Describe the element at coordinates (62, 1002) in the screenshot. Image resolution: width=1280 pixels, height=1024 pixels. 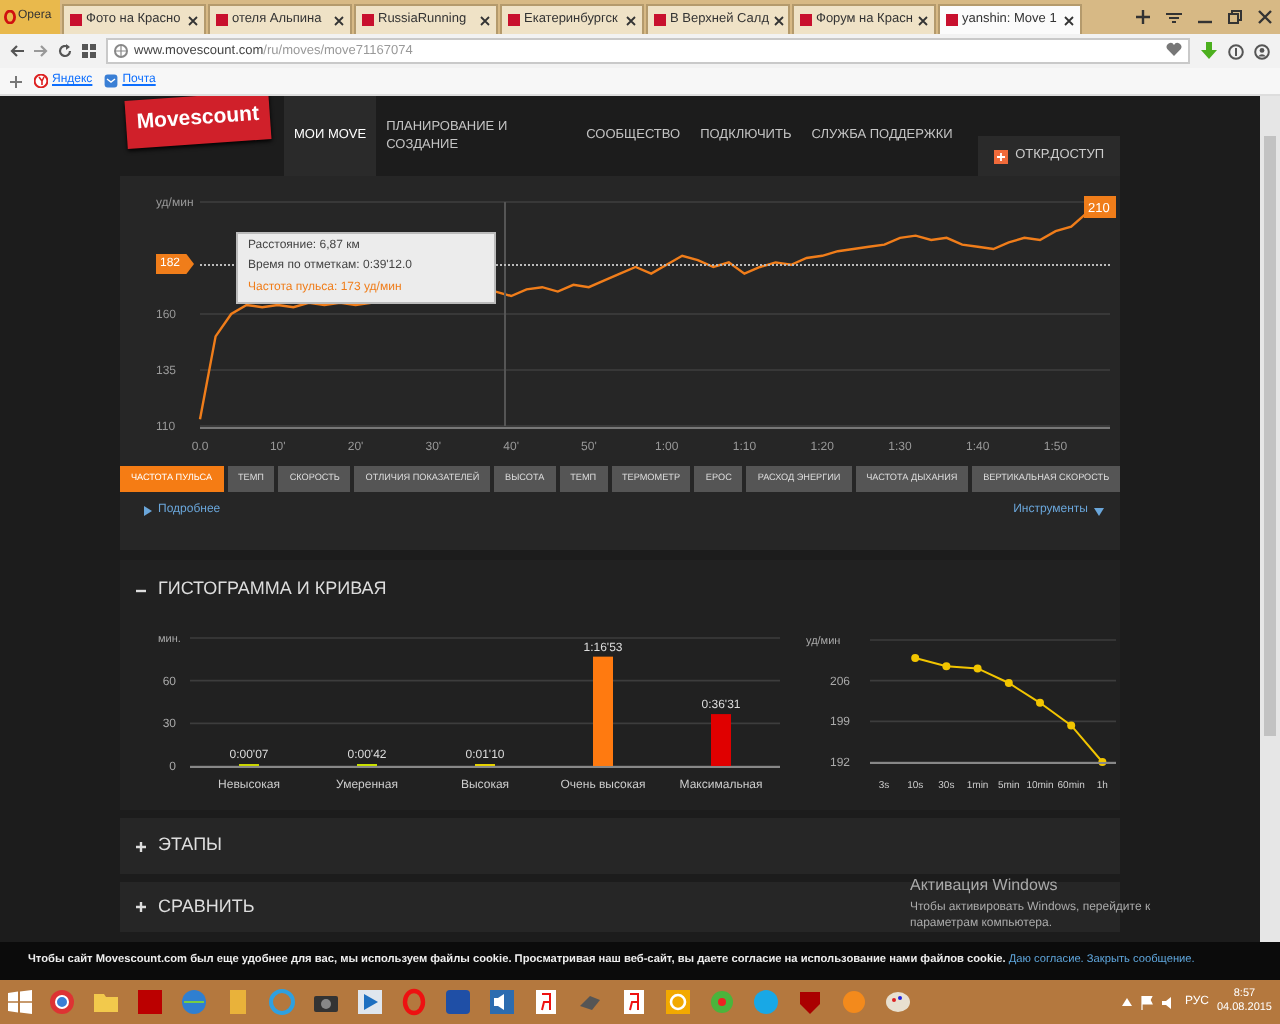
I see `round-app-icon` at that location.